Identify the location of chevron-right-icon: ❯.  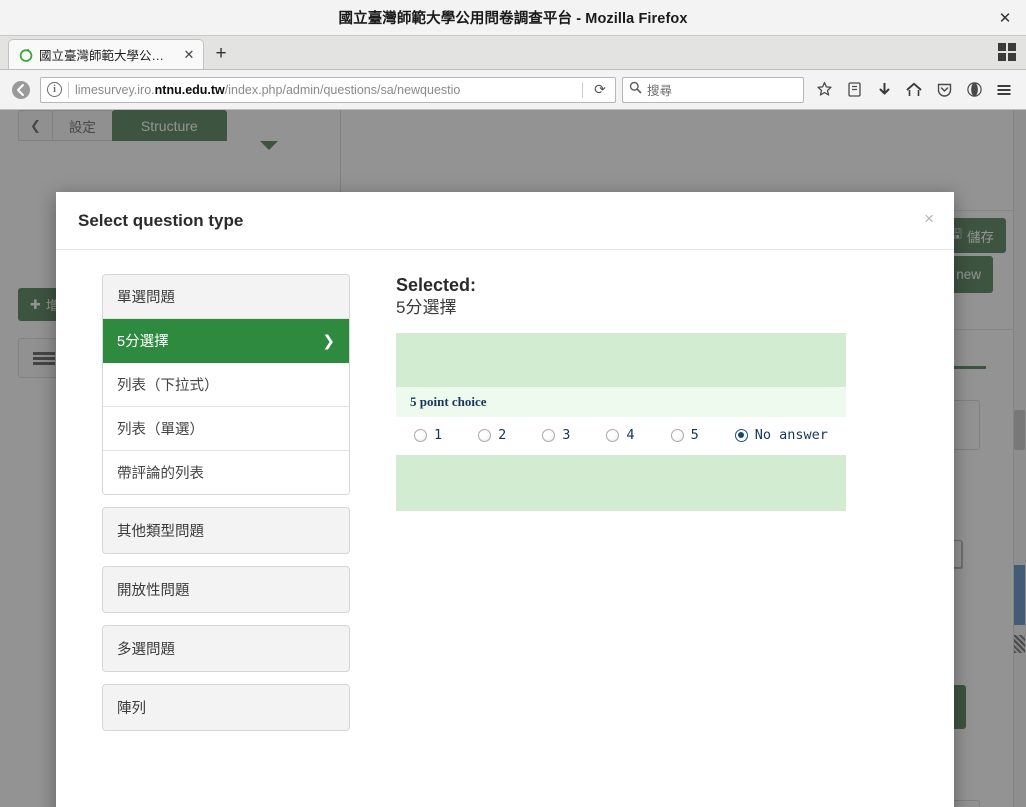
(328, 341).